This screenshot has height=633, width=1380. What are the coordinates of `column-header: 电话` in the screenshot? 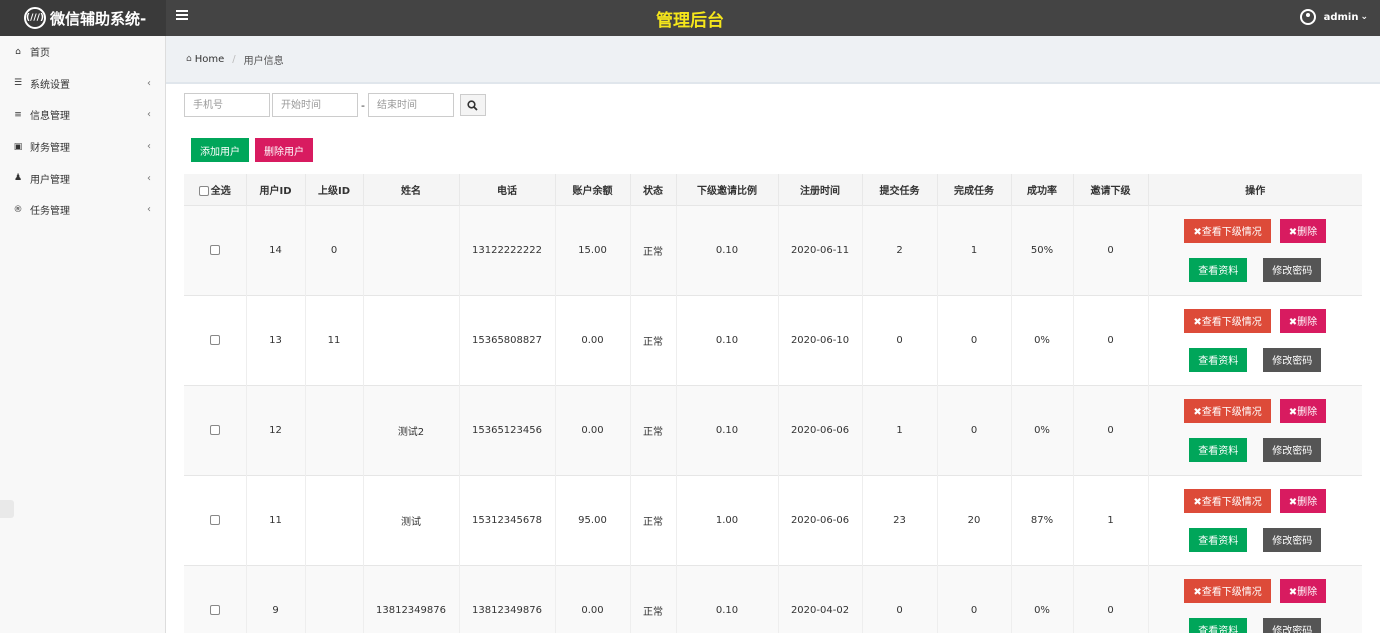 It's located at (507, 189).